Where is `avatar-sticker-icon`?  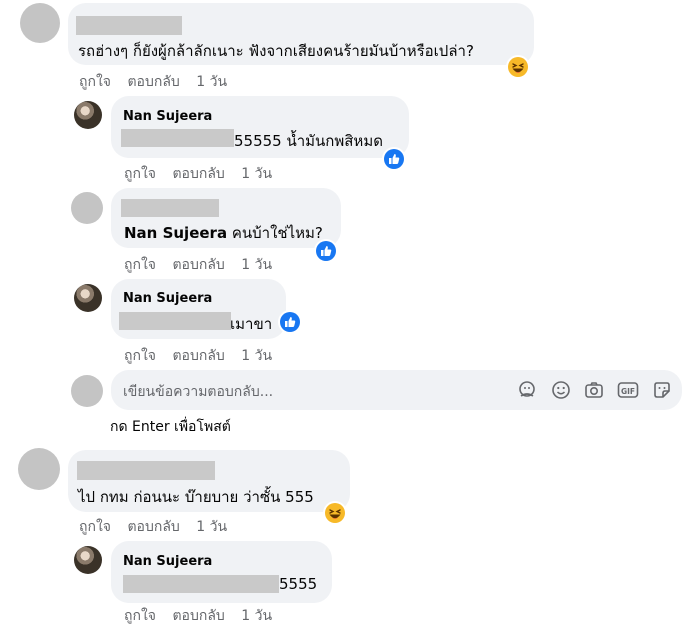 avatar-sticker-icon is located at coordinates (527, 390).